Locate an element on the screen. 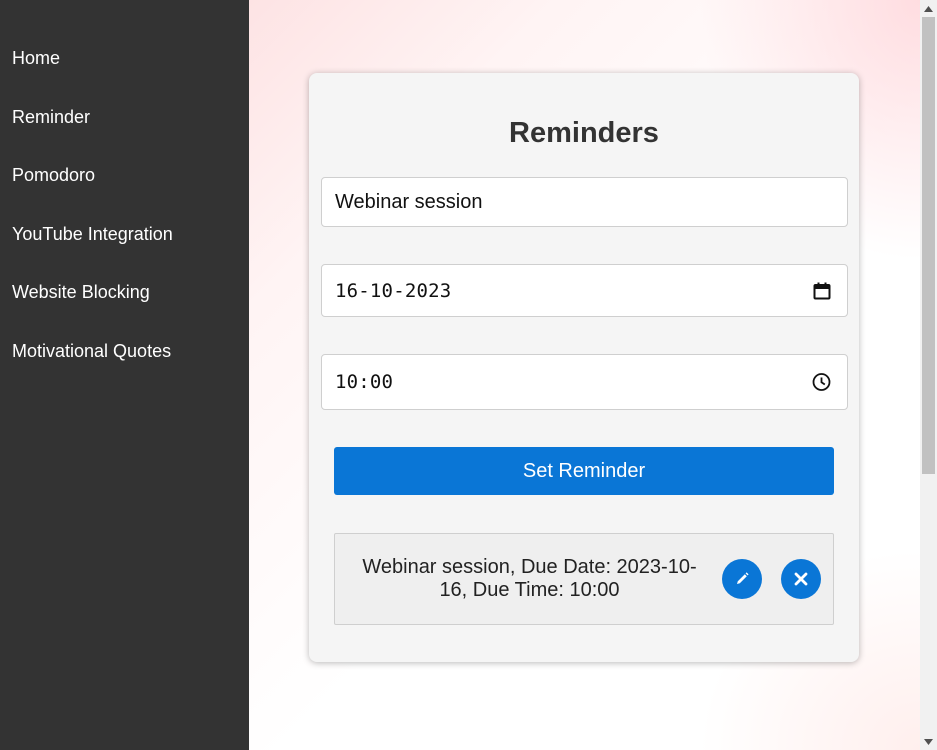 The height and width of the screenshot is (750, 937). page-title: Reminders is located at coordinates (584, 133).